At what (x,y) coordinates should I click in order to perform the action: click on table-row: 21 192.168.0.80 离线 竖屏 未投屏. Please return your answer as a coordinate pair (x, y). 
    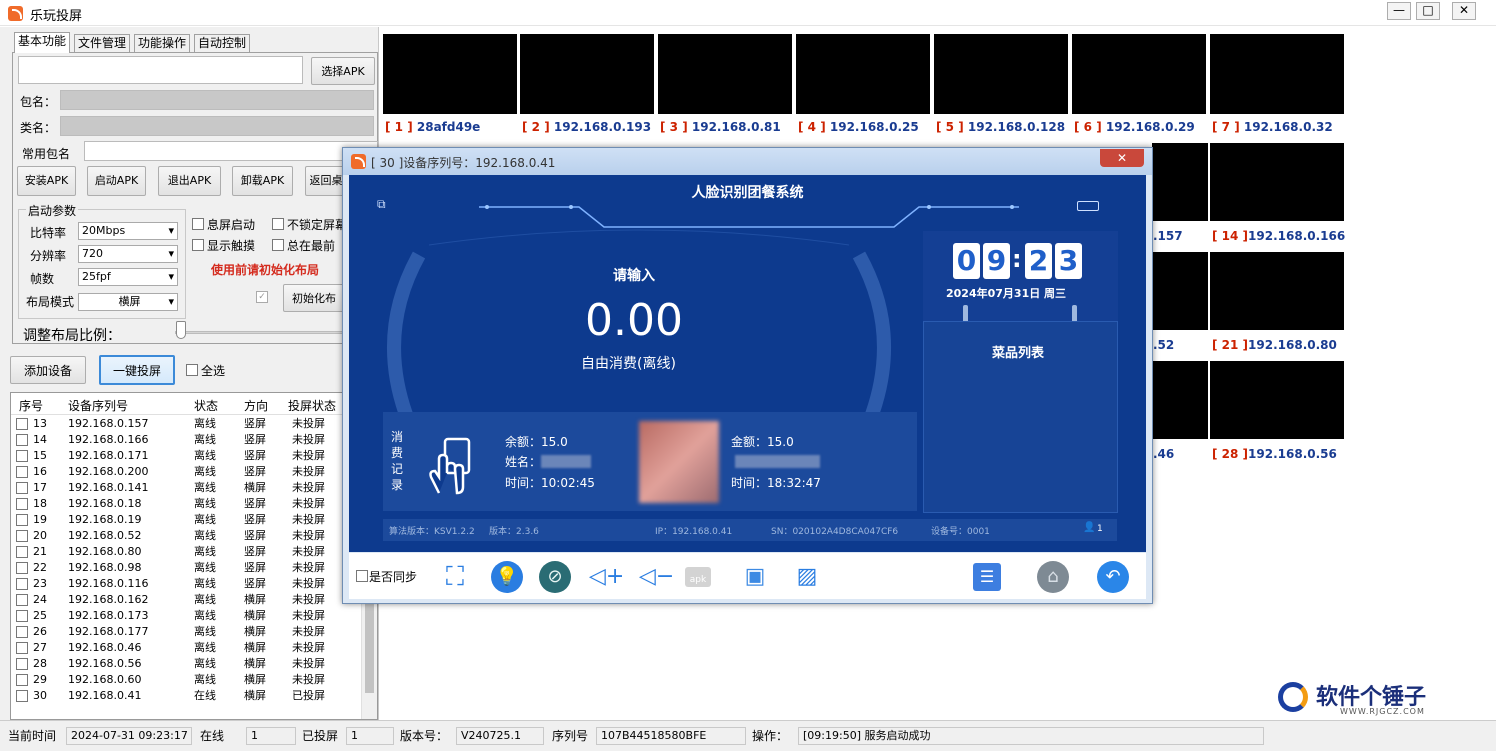
    Looking at the image, I should click on (194, 552).